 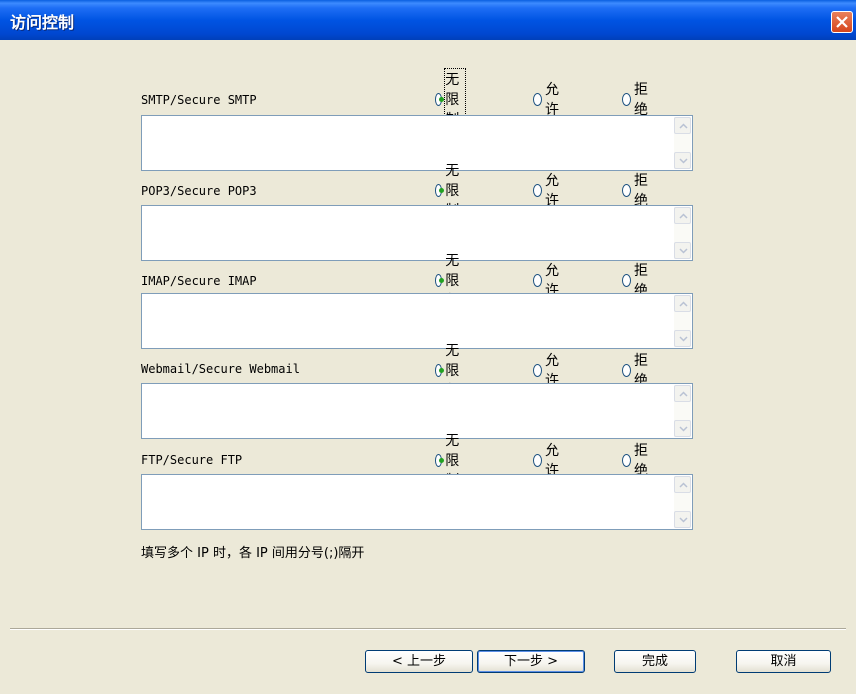 What do you see at coordinates (548, 371) in the screenshot?
I see `radio-webmail-allow: 允许` at bounding box center [548, 371].